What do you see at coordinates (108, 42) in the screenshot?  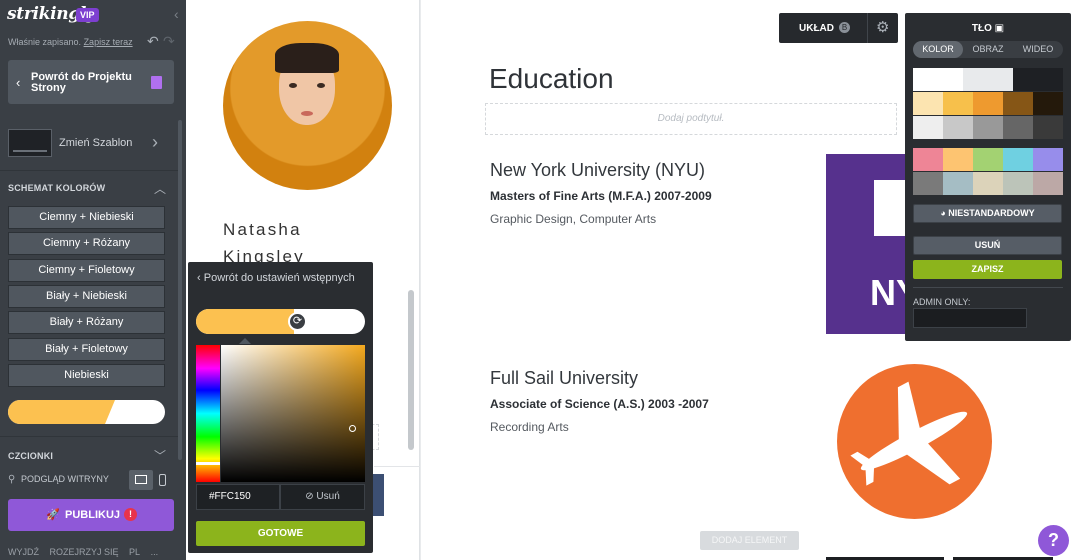 I see `save-now-link: Zapisz teraz` at bounding box center [108, 42].